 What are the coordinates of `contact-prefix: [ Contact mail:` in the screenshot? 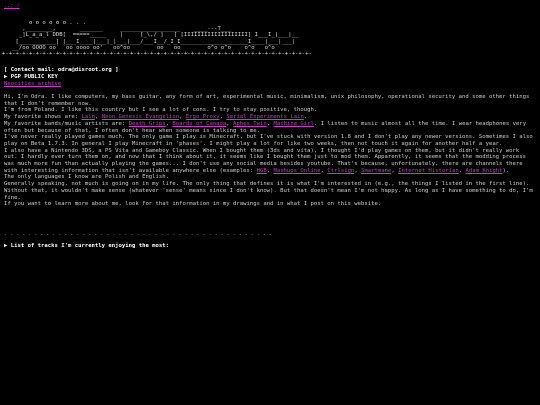 It's located at (31, 70).